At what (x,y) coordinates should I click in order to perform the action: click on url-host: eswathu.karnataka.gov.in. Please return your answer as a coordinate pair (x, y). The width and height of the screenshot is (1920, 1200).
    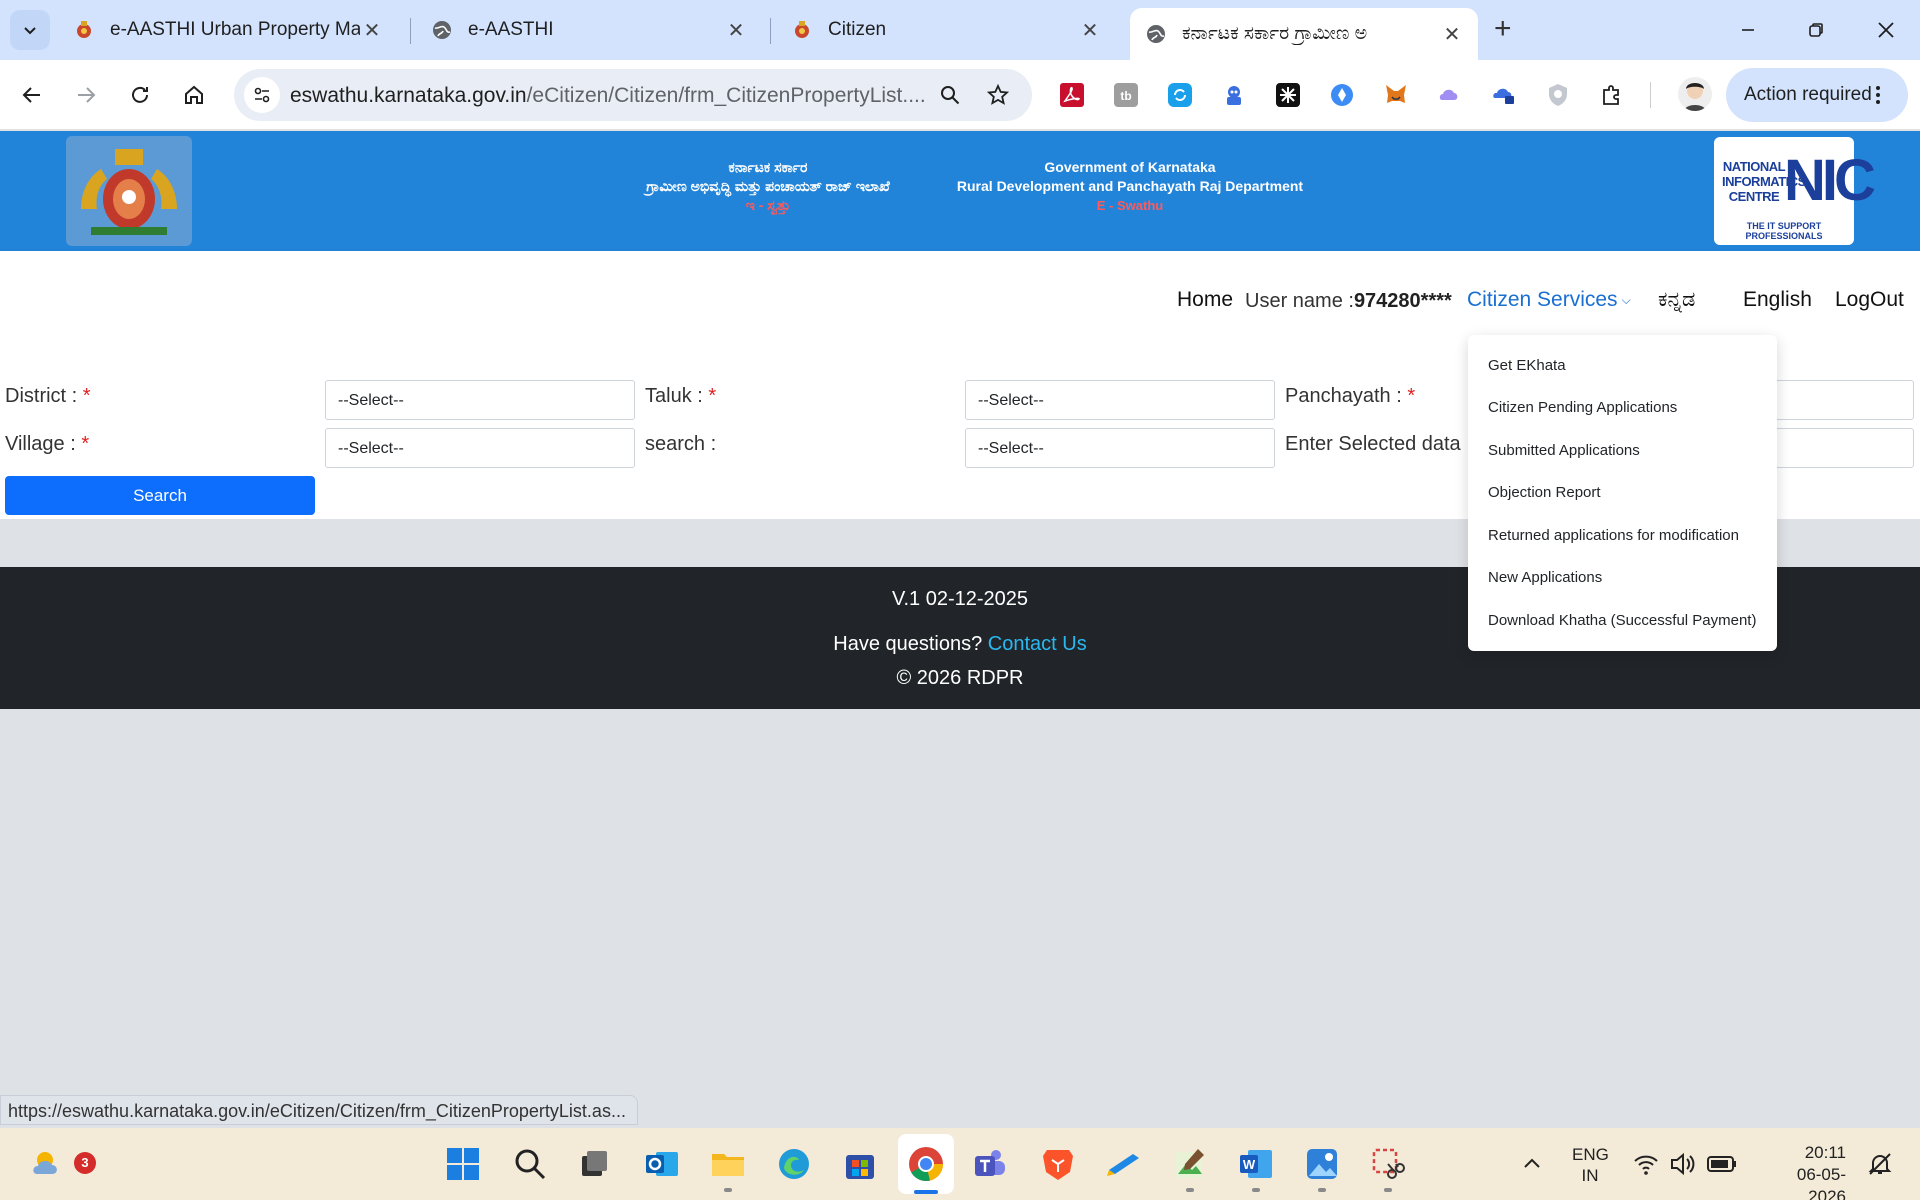
    Looking at the image, I should click on (408, 95).